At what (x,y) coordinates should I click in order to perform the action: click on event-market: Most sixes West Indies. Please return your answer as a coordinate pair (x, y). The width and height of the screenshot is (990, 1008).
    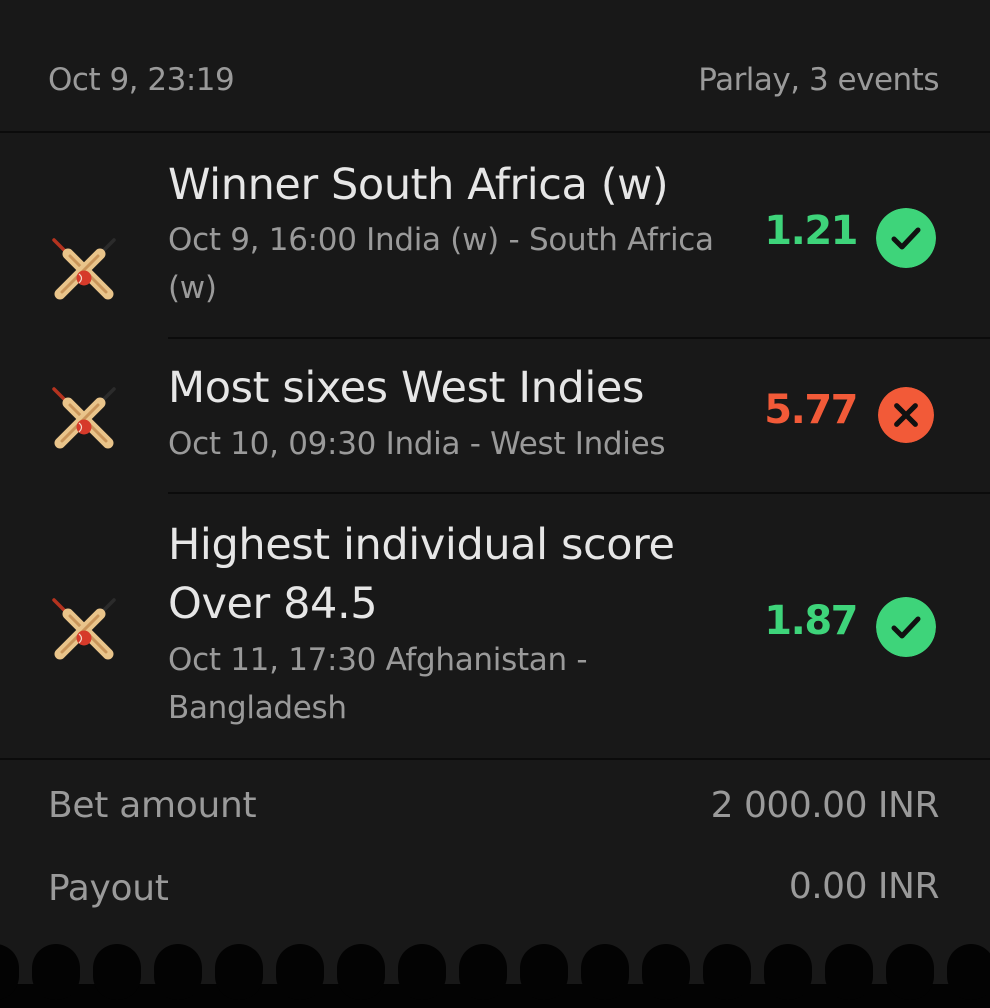
    Looking at the image, I should click on (406, 388).